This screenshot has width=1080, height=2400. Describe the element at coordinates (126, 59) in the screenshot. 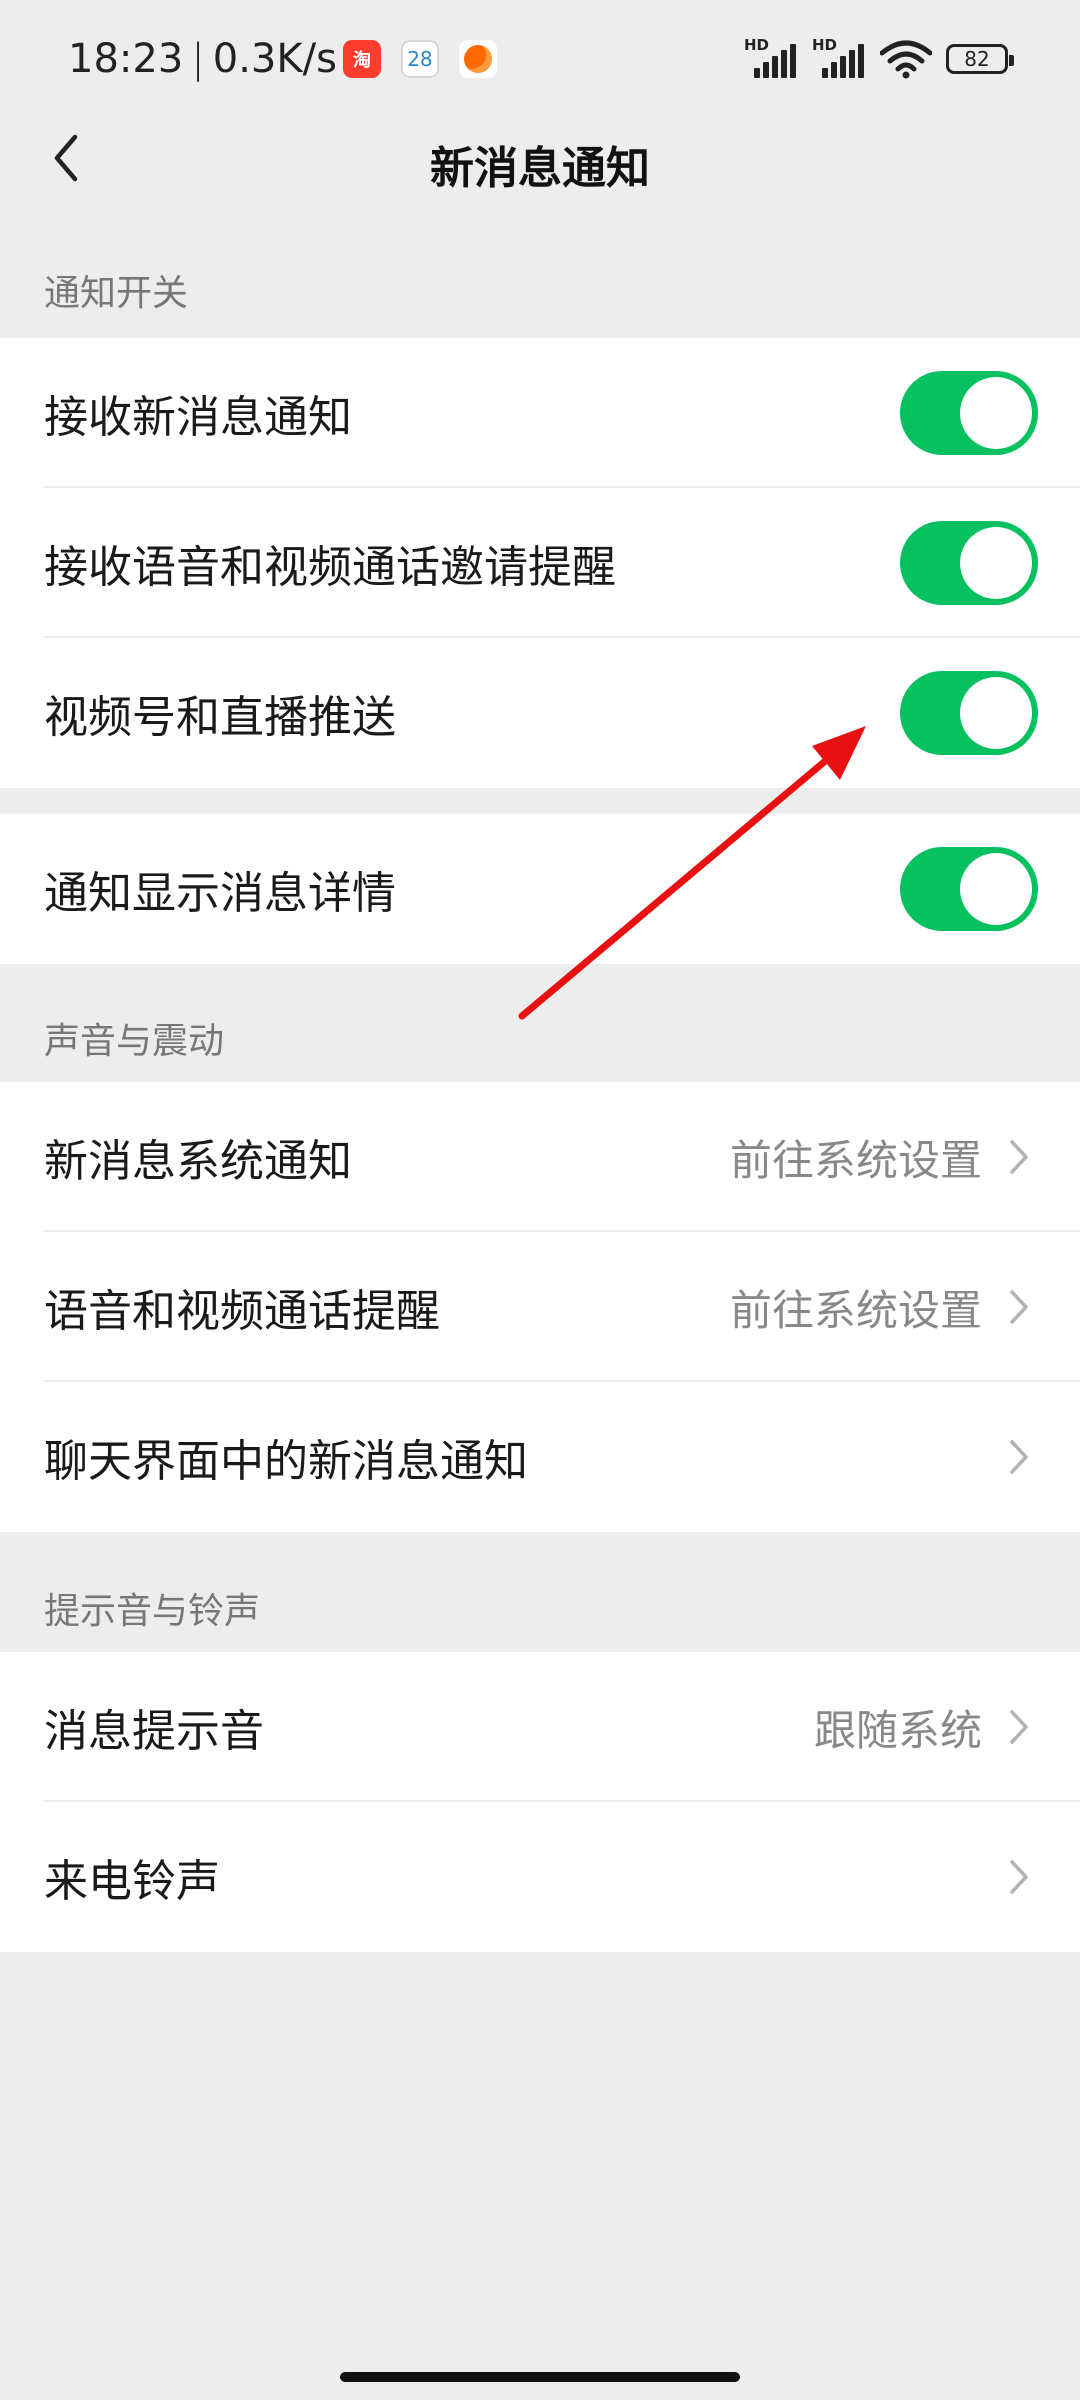

I see `status-time: 18:23` at that location.